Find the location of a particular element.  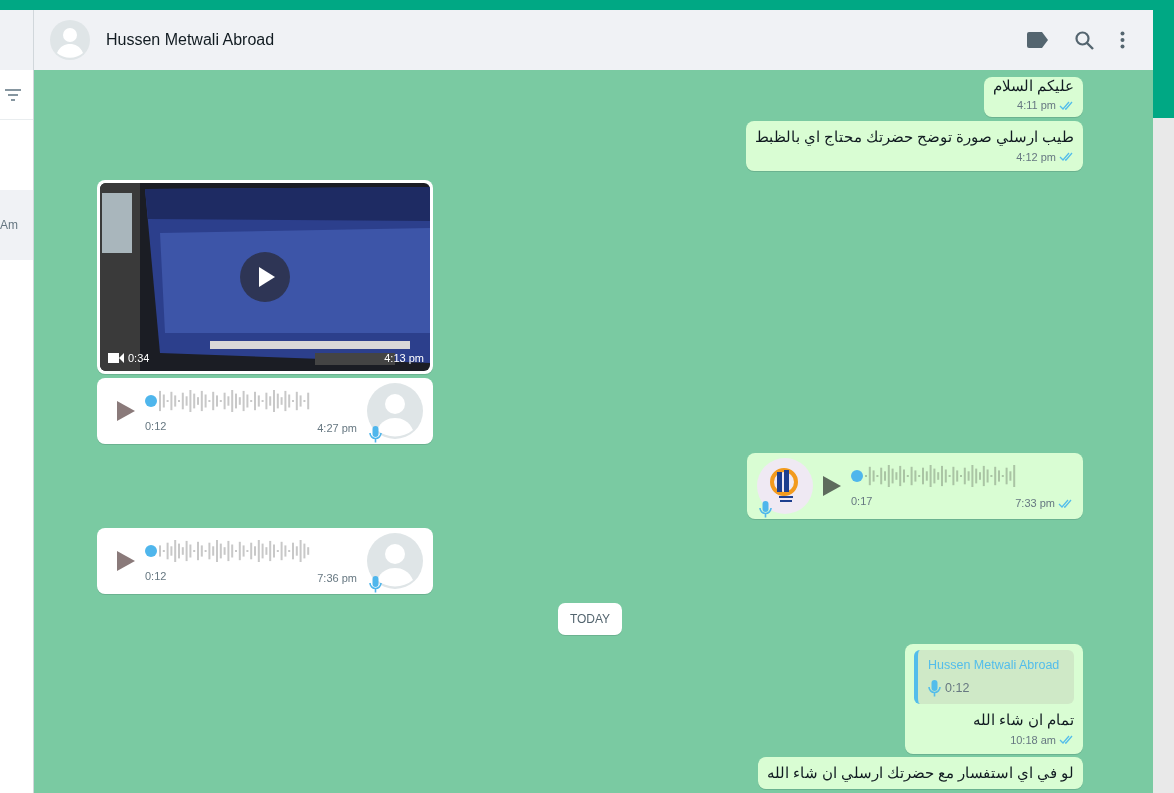

date-chip: TODAY is located at coordinates (590, 619).